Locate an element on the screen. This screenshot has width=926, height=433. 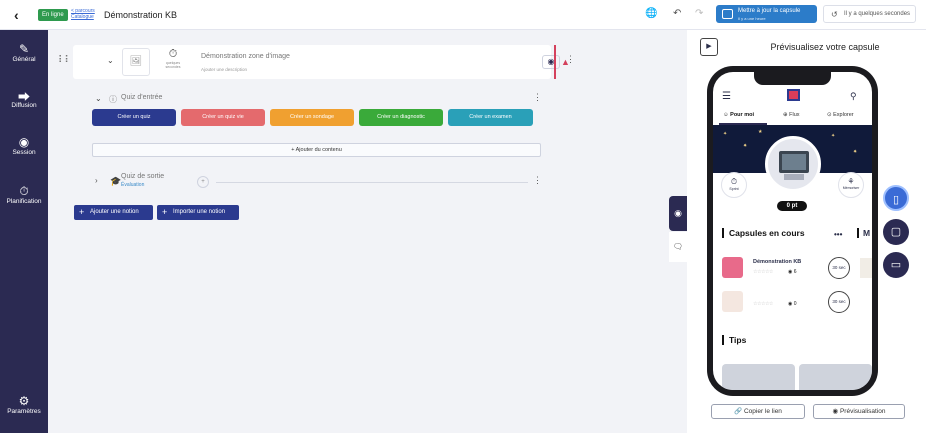
memorize-button: ⚘ Mémoriser is located at coordinates (851, 185).